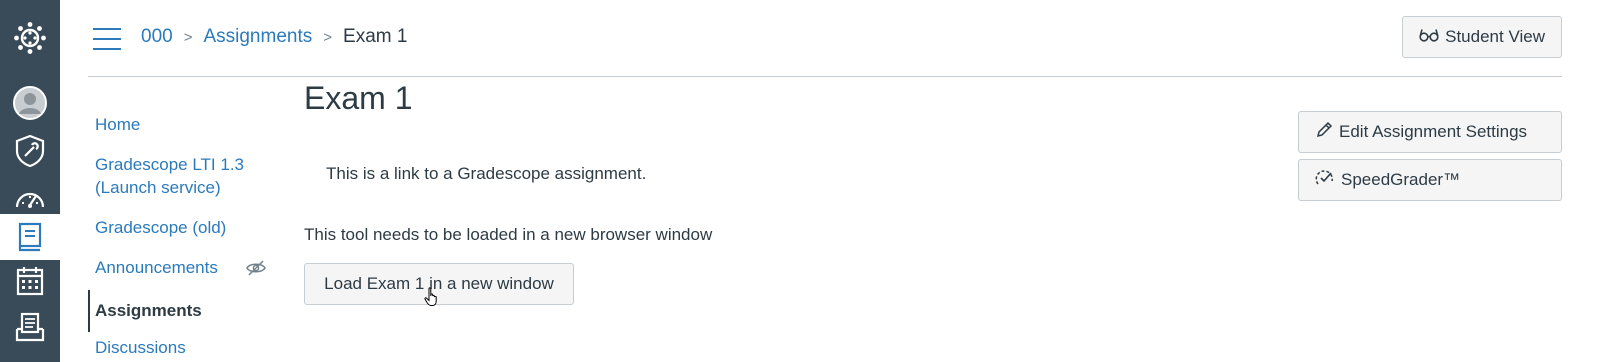  What do you see at coordinates (358, 98) in the screenshot?
I see `page-title: Exam 1` at bounding box center [358, 98].